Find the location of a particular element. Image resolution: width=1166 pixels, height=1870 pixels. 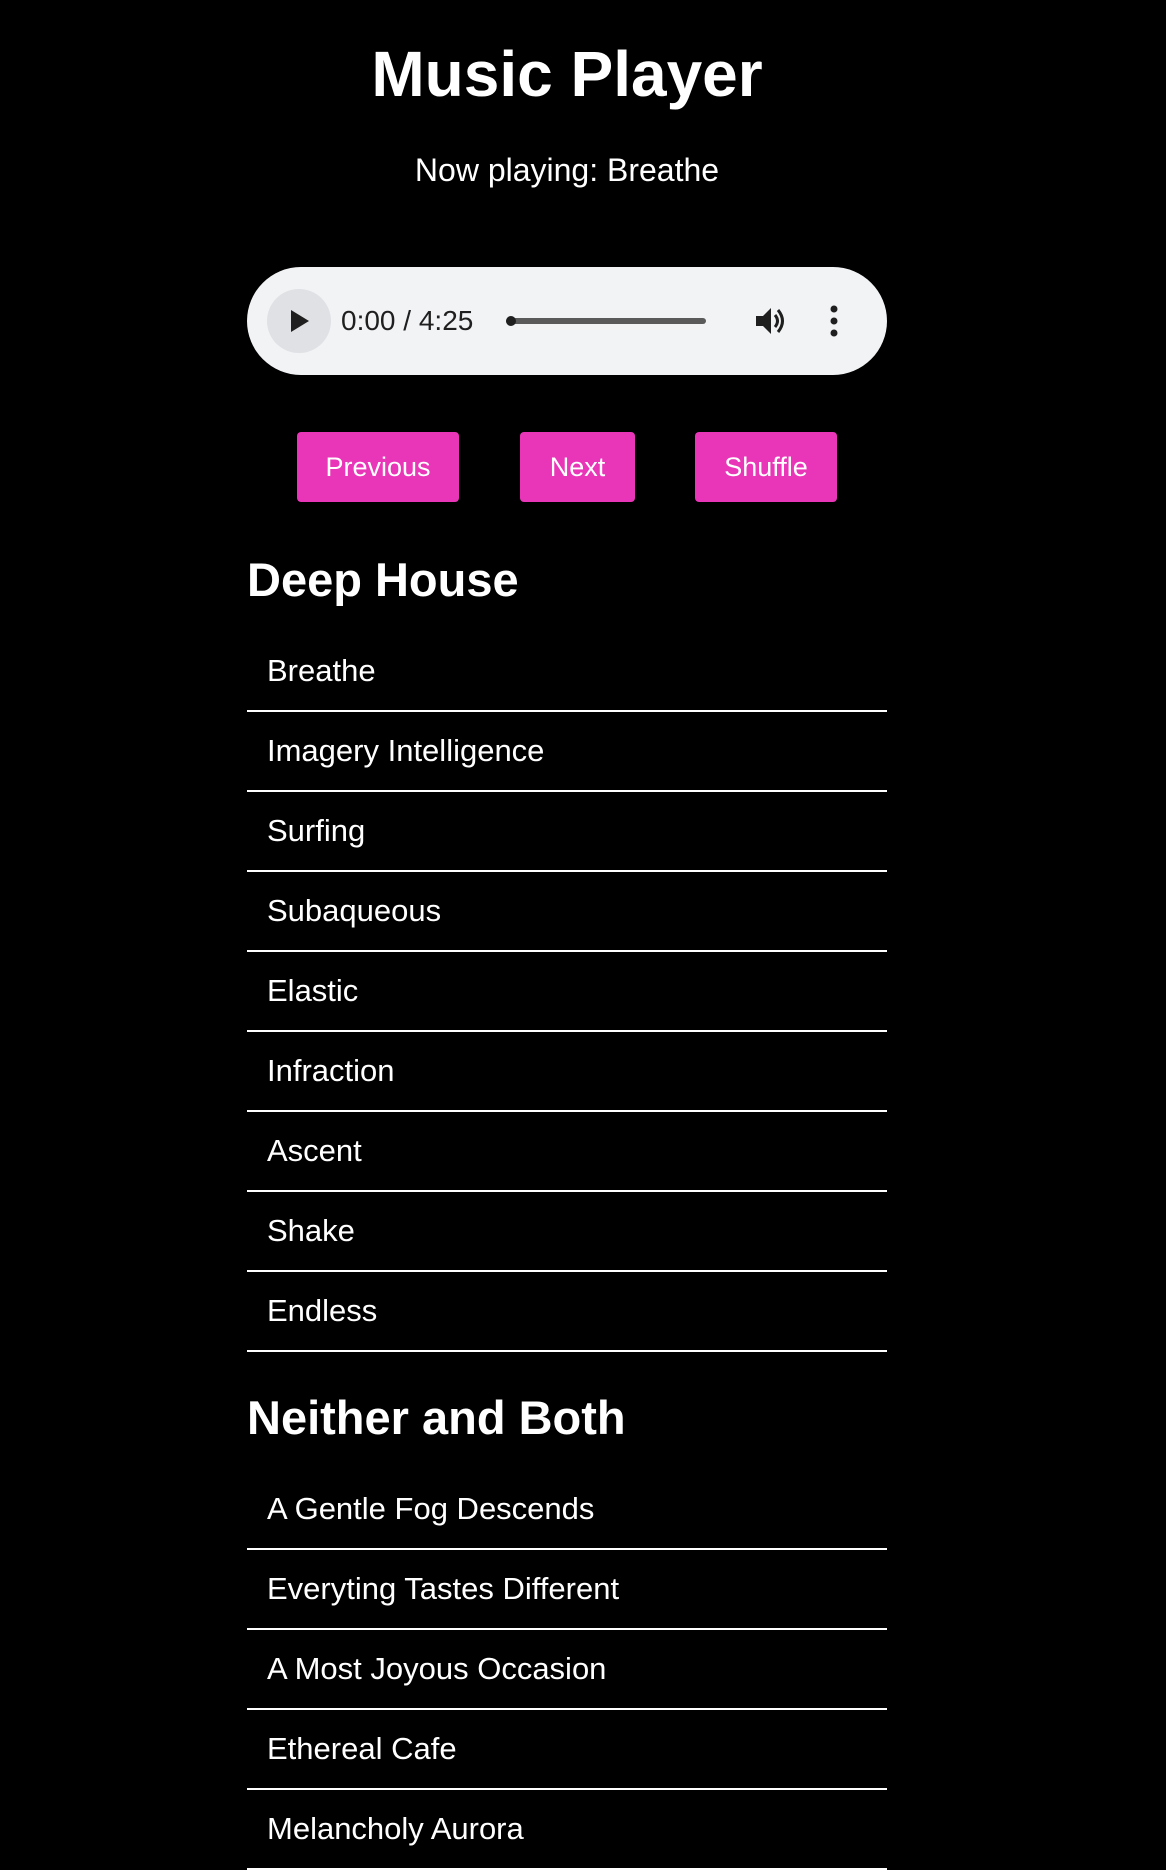

page-title: Music Player is located at coordinates (567, 74).